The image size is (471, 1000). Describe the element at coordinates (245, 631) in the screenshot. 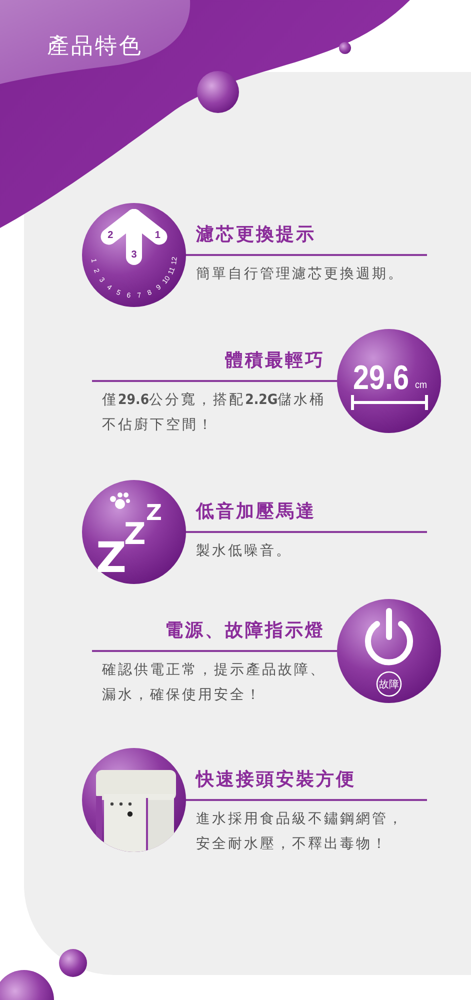

I see `feature-title: 電源、故障指示燈` at that location.